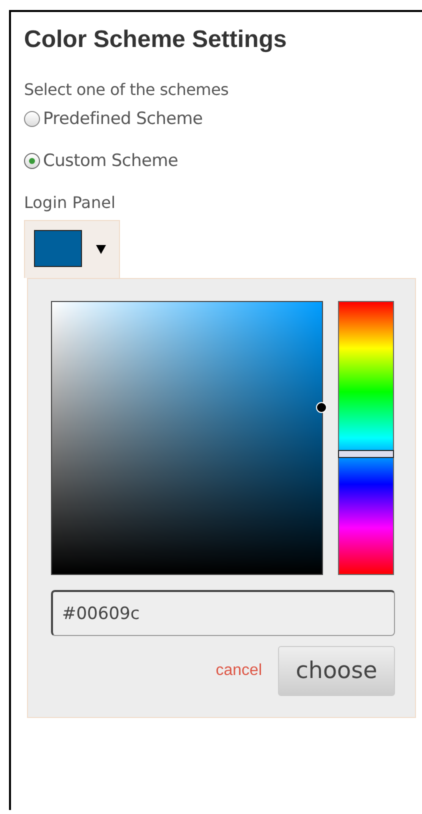 The height and width of the screenshot is (814, 422). What do you see at coordinates (322, 407) in the screenshot?
I see `picker-cursor-icon` at bounding box center [322, 407].